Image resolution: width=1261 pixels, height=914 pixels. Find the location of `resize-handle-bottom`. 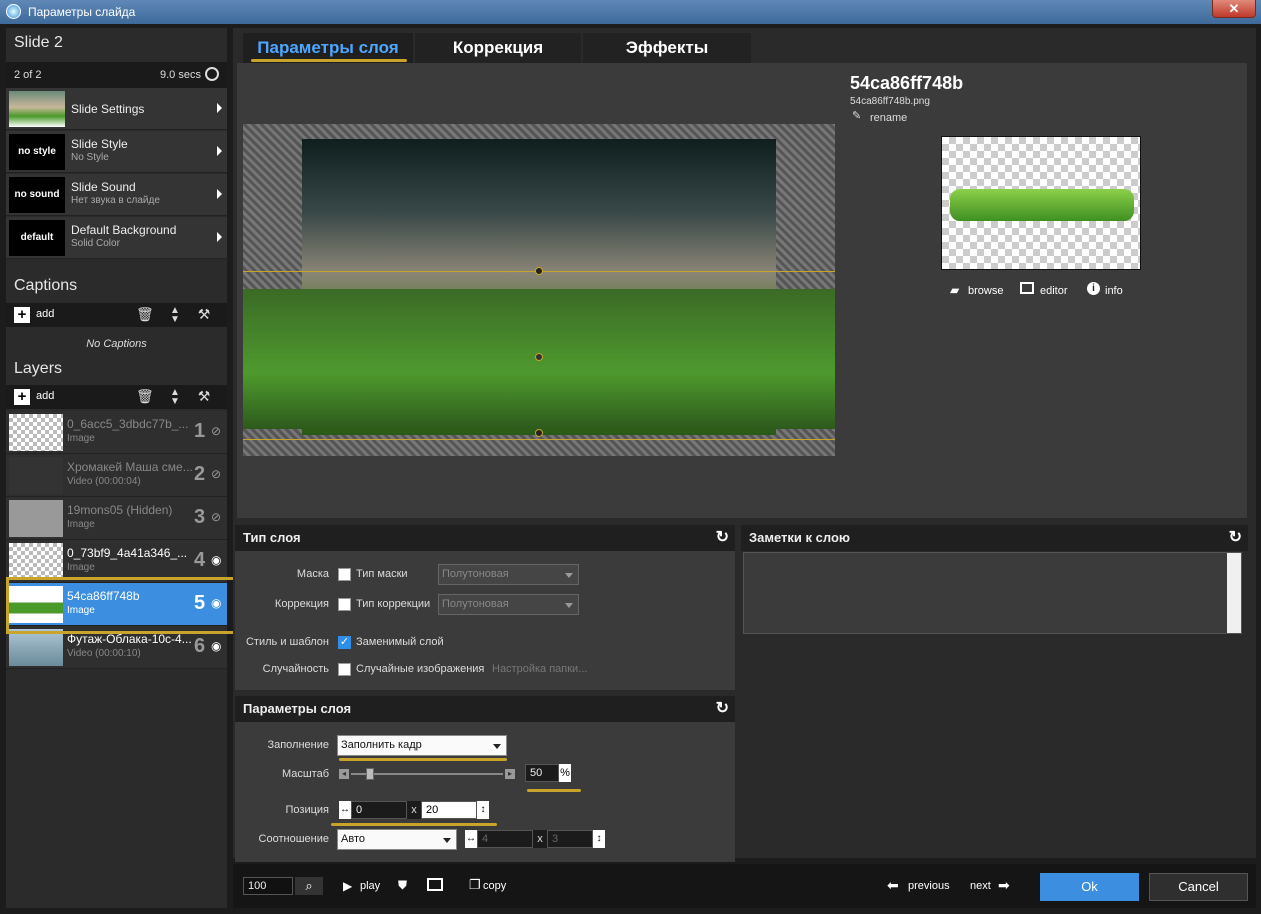

resize-handle-bottom is located at coordinates (539, 433).